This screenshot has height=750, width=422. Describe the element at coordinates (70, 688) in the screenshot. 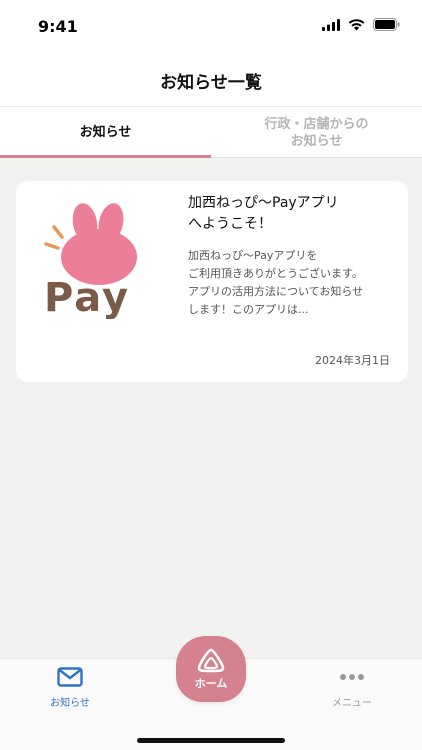

I see `nav-notices: お知らせ` at that location.